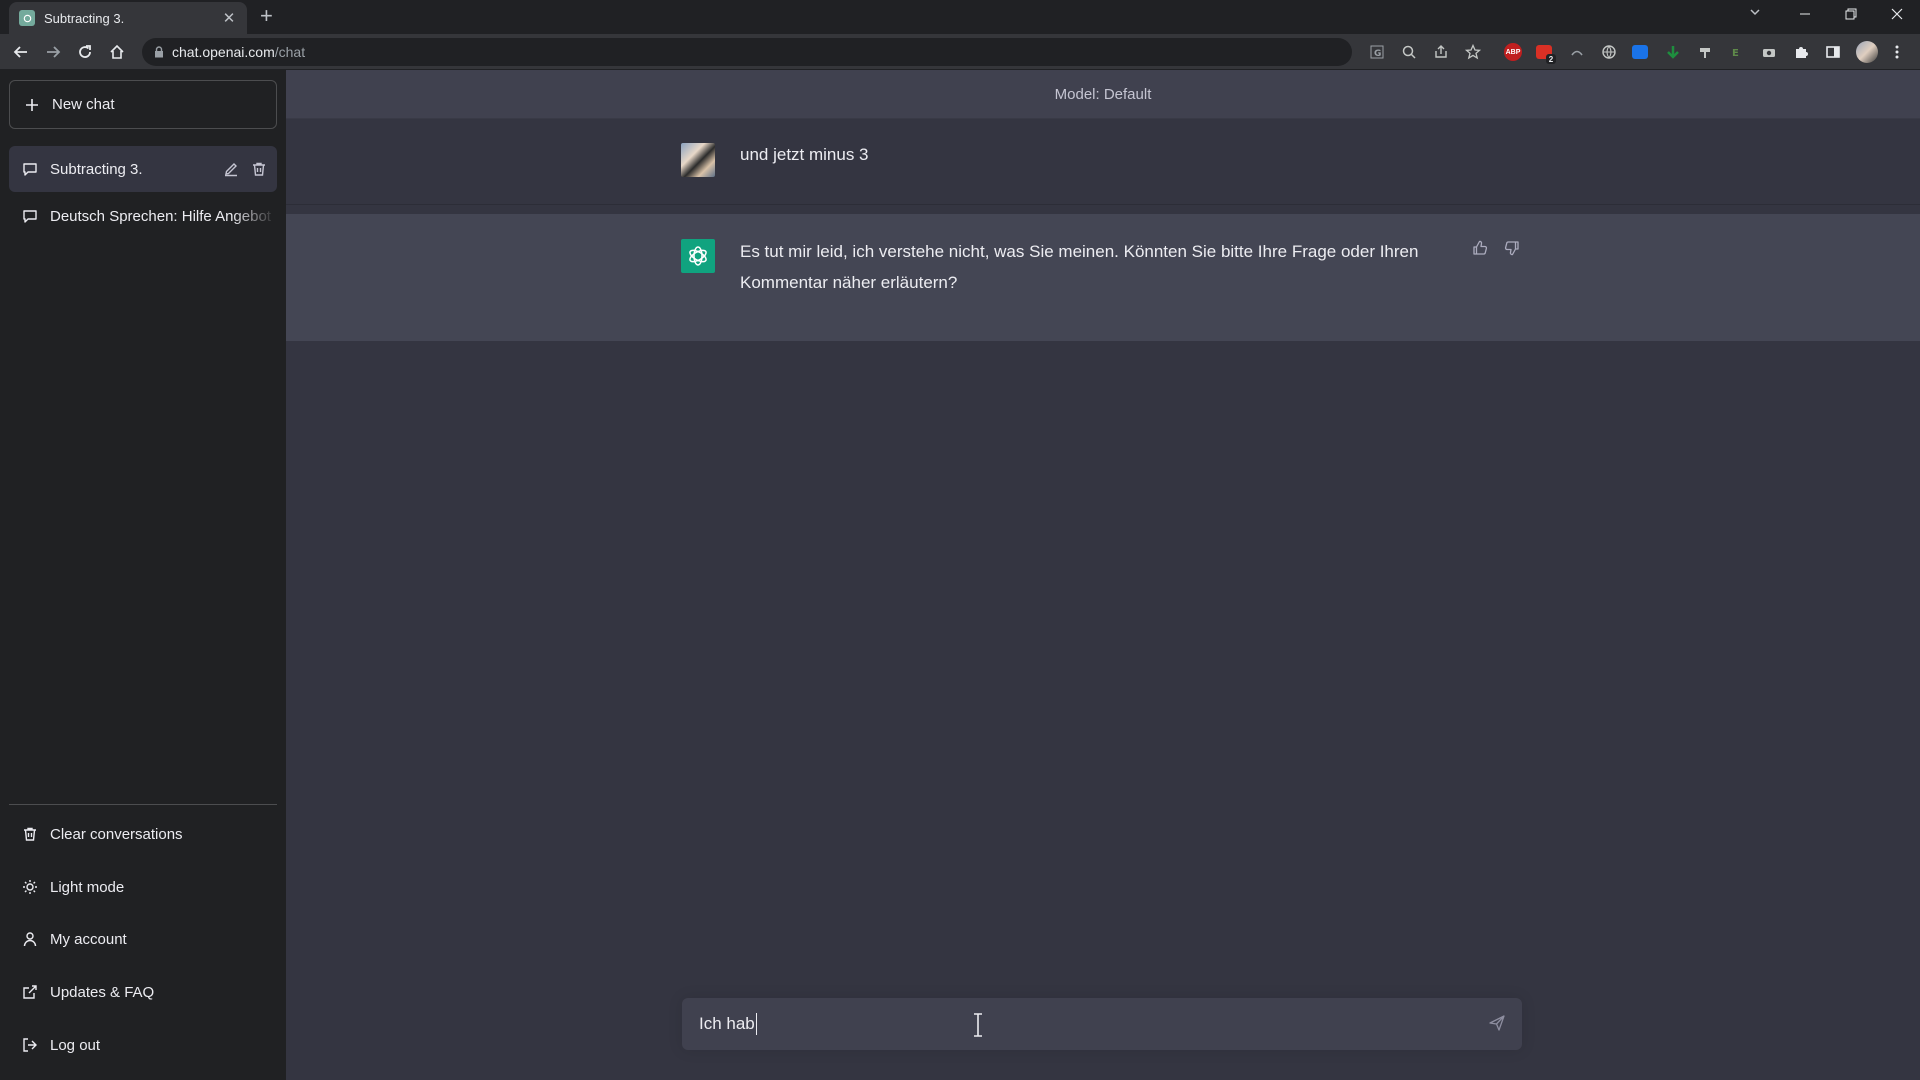 Image resolution: width=1920 pixels, height=1080 pixels. What do you see at coordinates (259, 169) in the screenshot?
I see `delete-icon` at bounding box center [259, 169].